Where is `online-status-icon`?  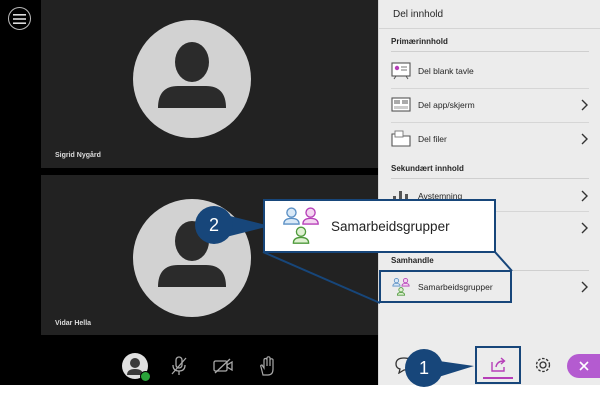 online-status-icon is located at coordinates (145, 376).